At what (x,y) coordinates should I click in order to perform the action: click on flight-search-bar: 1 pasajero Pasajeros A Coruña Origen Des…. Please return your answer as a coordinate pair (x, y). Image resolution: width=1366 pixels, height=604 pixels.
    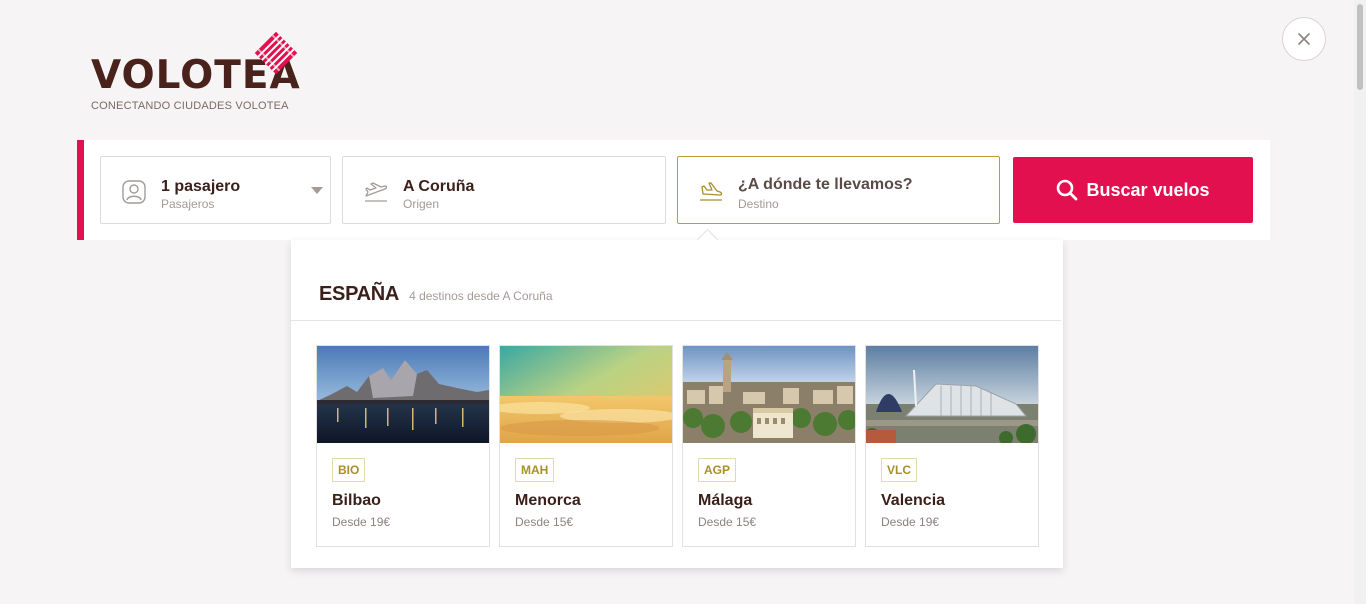
    Looking at the image, I should click on (673, 190).